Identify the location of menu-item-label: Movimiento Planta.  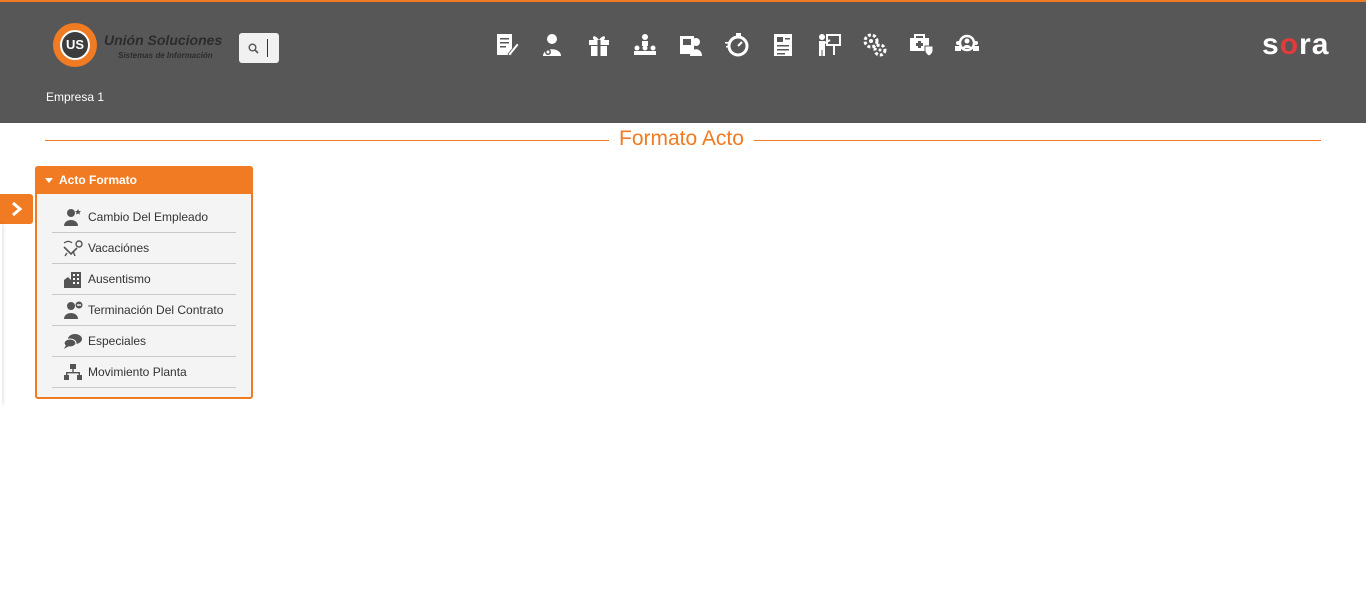
(137, 372).